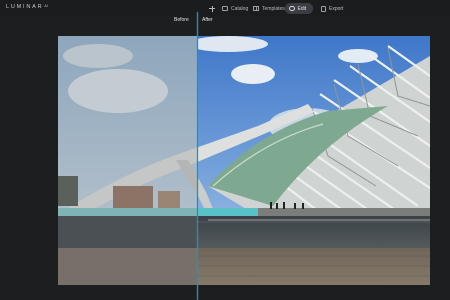 The height and width of the screenshot is (300, 450). What do you see at coordinates (240, 8) in the screenshot?
I see `tab-catalog-label: Catalog` at bounding box center [240, 8].